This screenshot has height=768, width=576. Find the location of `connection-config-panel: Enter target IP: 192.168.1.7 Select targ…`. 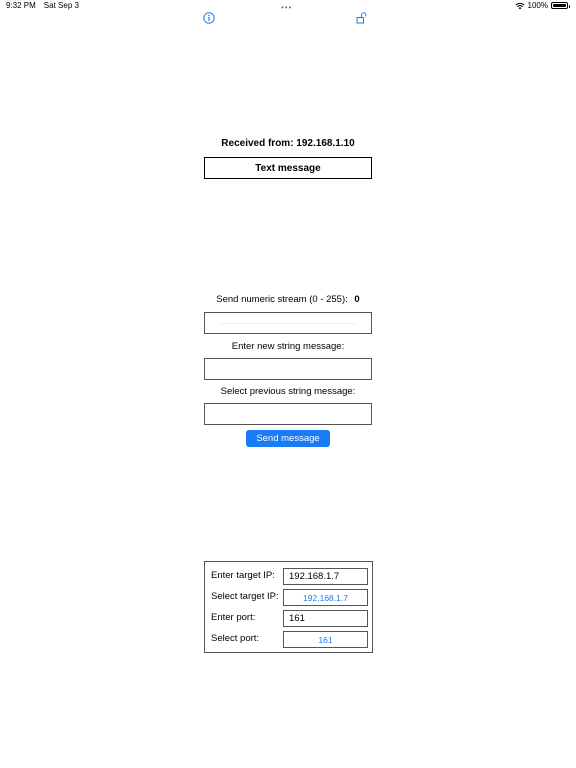

connection-config-panel: Enter target IP: 192.168.1.7 Select targ… is located at coordinates (288, 607).